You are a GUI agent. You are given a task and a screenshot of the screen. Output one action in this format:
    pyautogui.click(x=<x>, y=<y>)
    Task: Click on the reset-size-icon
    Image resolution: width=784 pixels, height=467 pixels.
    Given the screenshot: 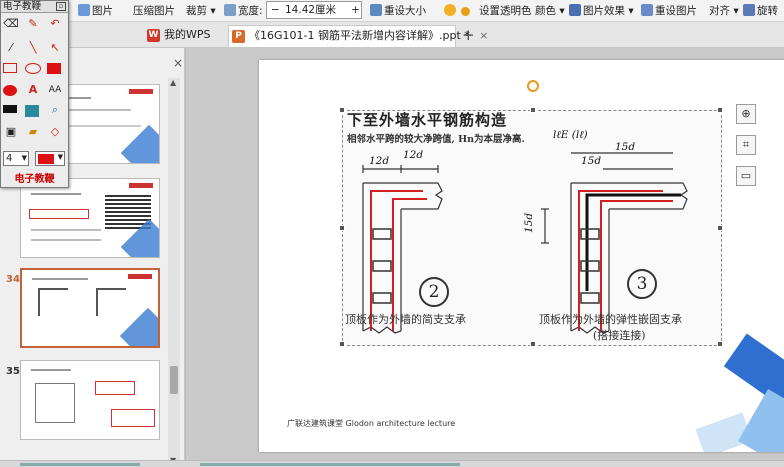 What is the action you would take?
    pyautogui.click(x=376, y=10)
    